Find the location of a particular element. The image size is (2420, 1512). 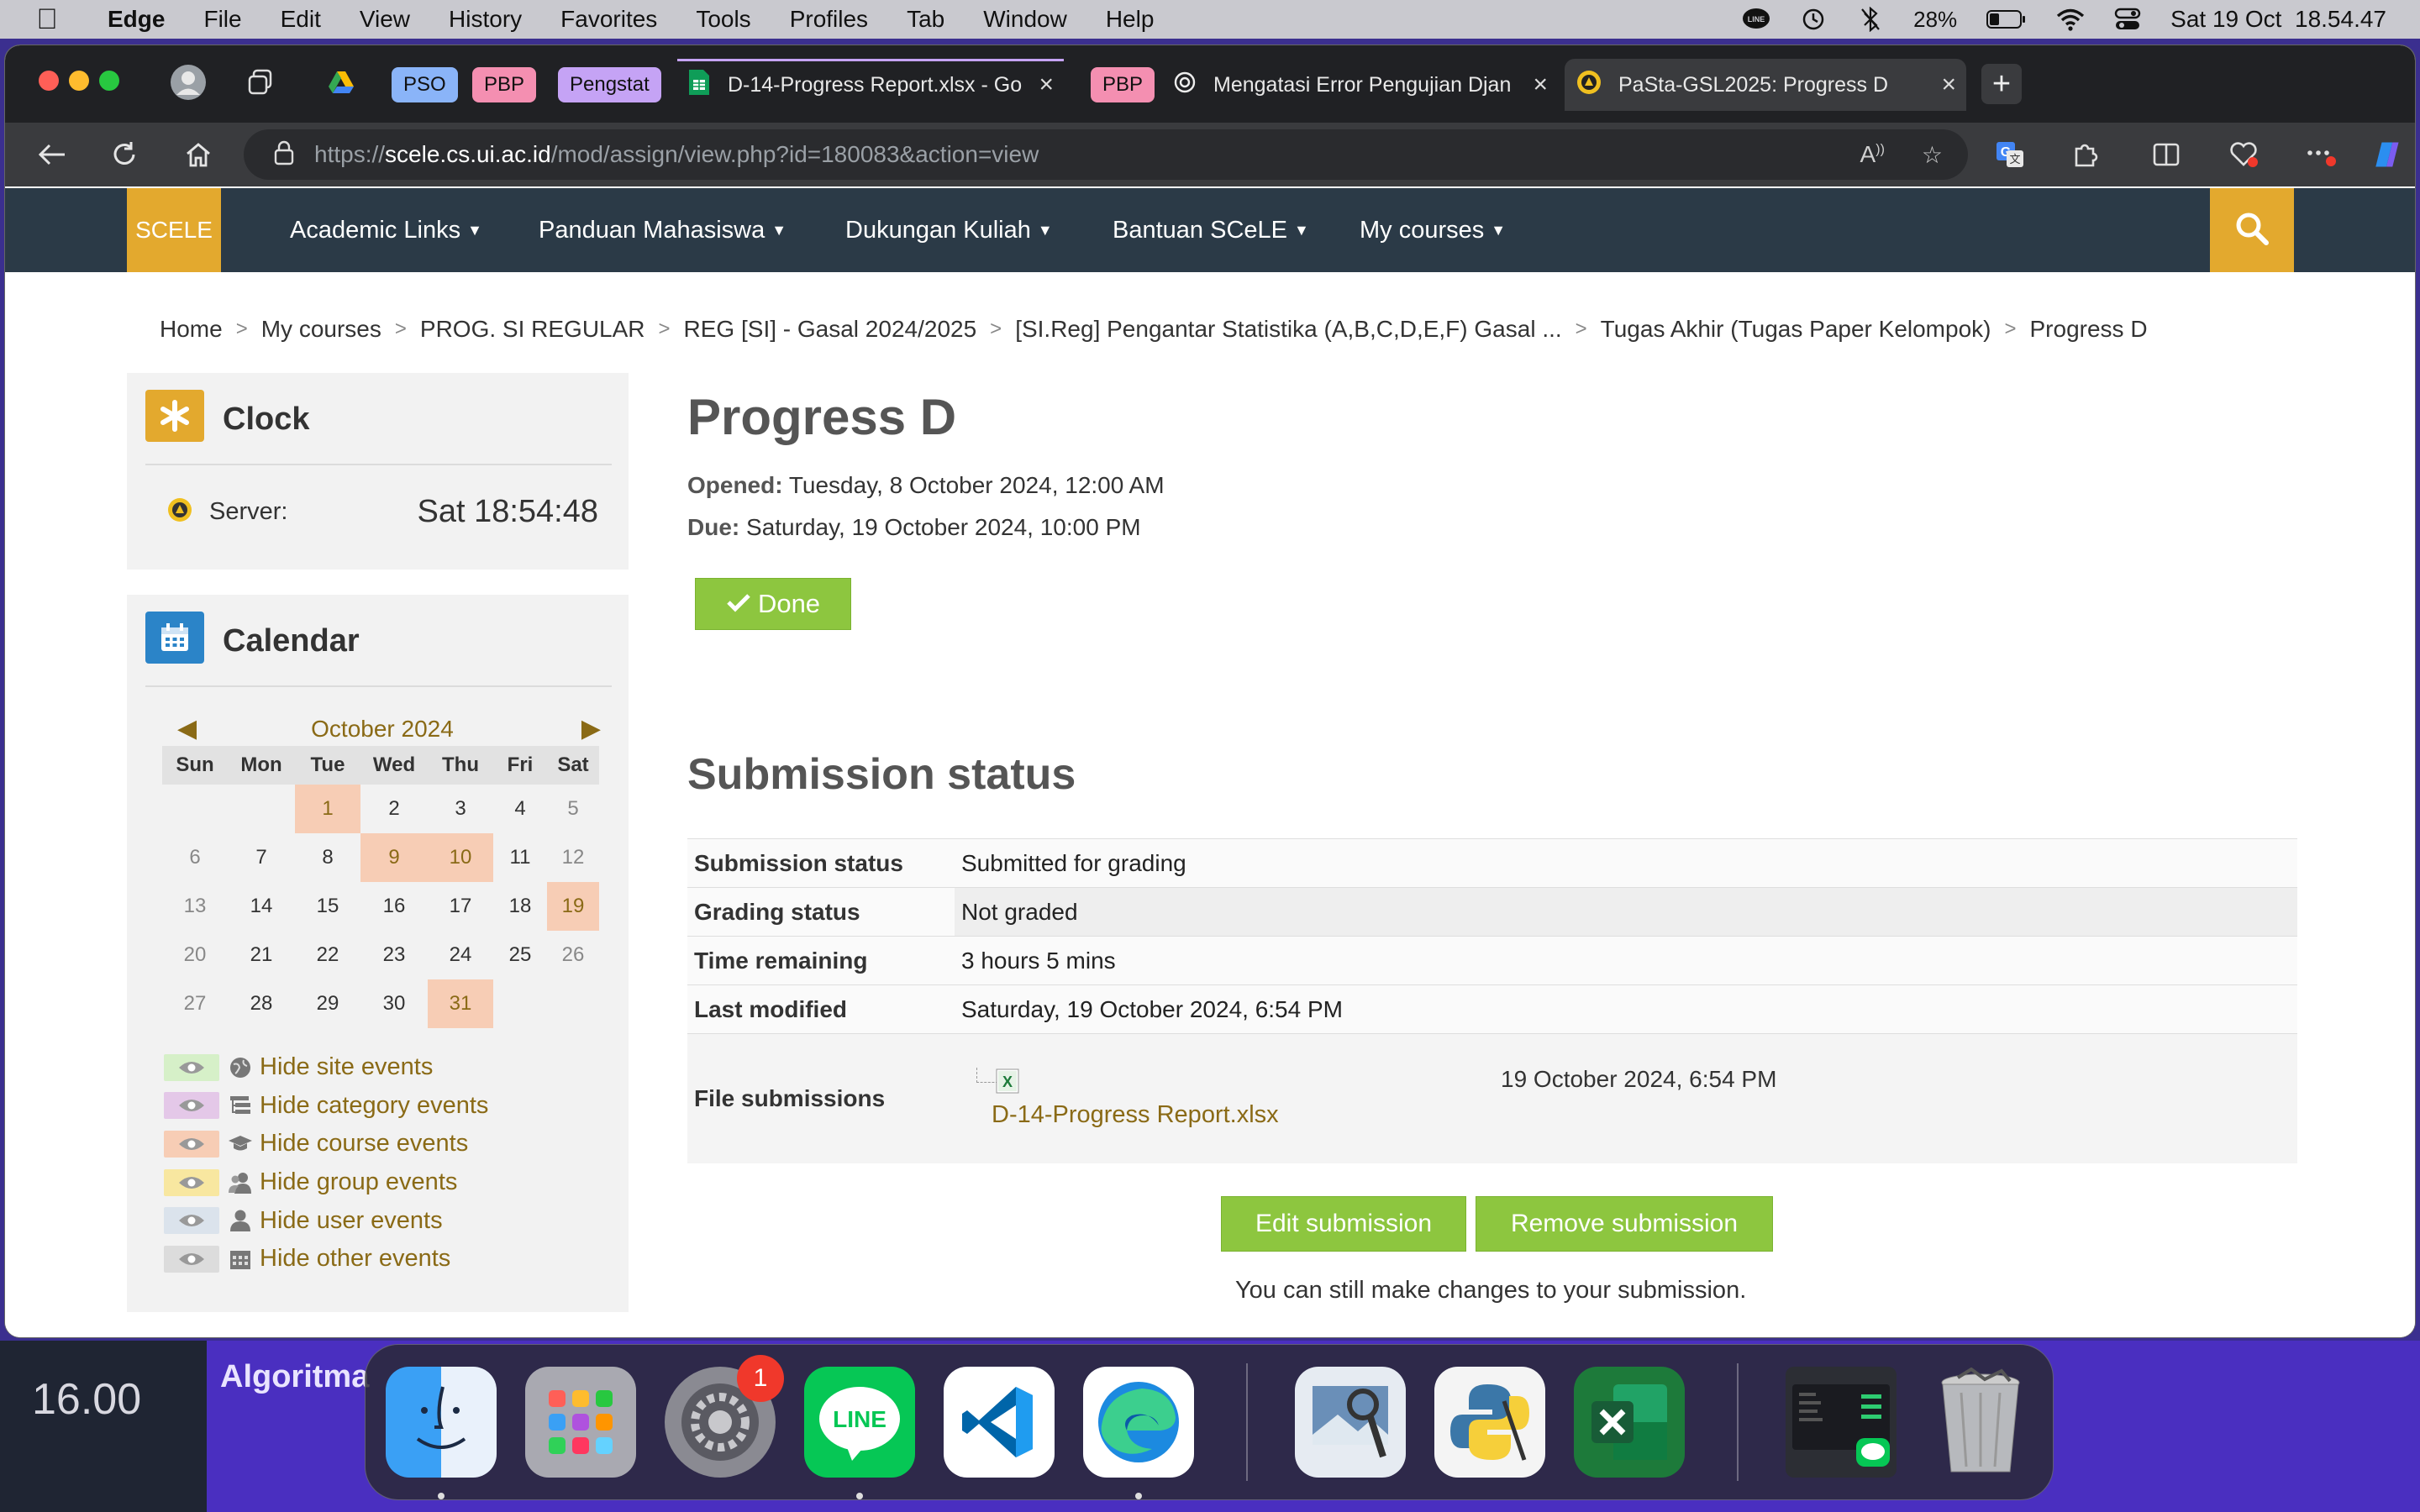

more-options-icon is located at coordinates (2321, 154).